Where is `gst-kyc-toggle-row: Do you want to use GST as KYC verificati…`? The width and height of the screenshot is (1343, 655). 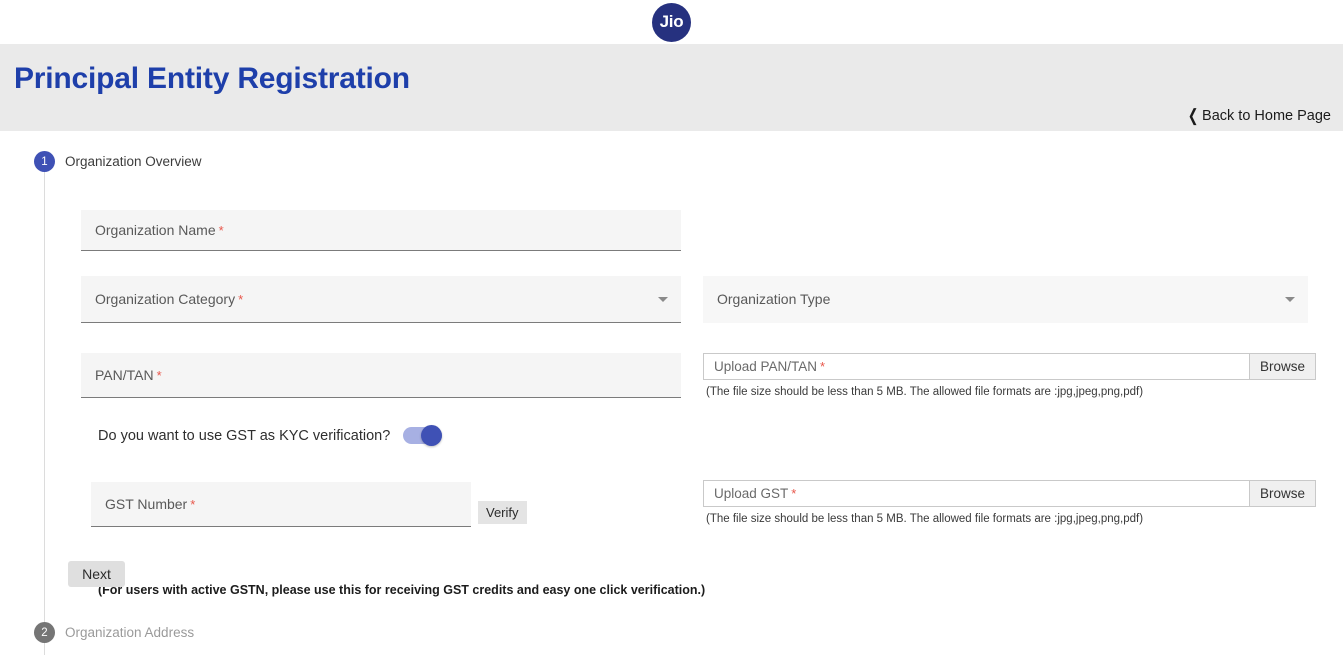 gst-kyc-toggle-row: Do you want to use GST as KYC verificati… is located at coordinates (270, 435).